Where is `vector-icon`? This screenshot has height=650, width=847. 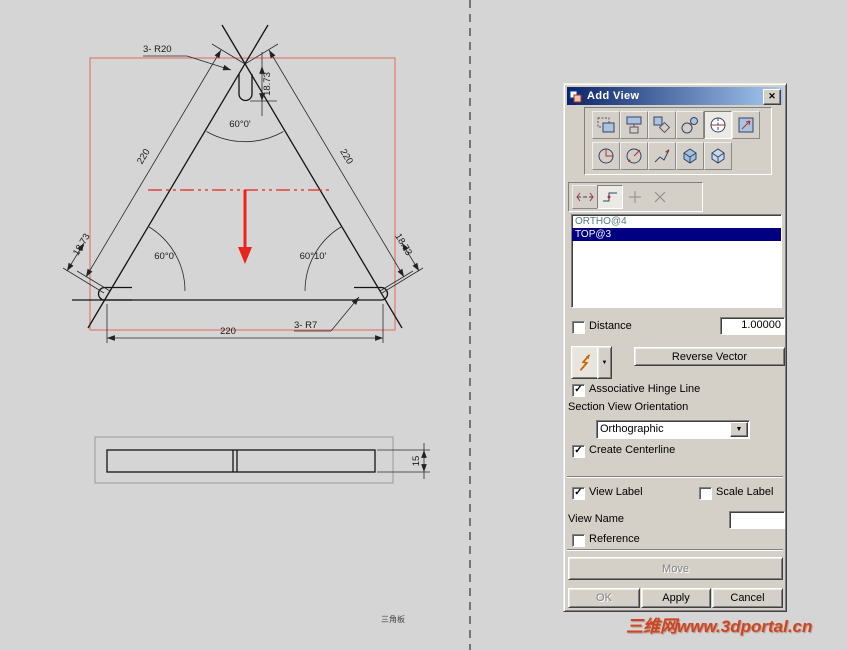
vector-icon is located at coordinates (585, 362).